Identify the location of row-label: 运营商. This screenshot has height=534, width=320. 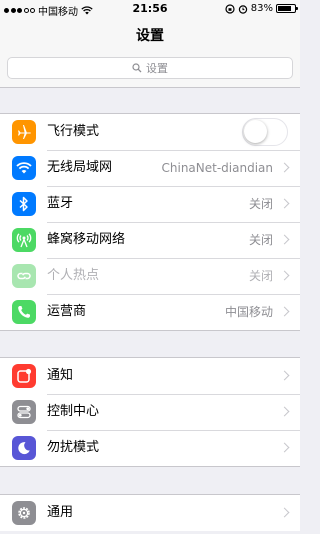
(67, 311).